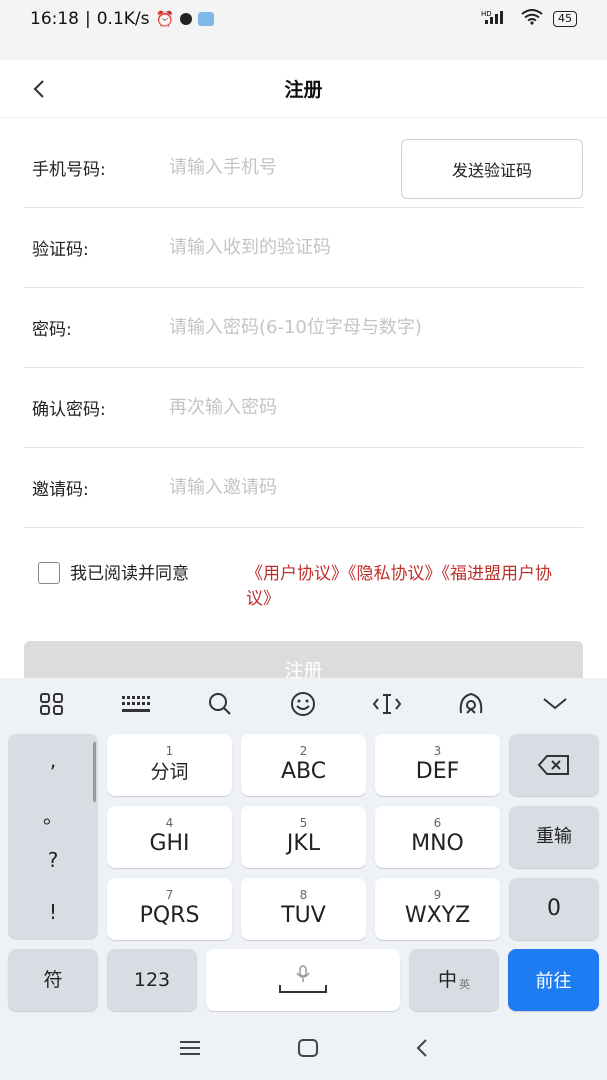  Describe the element at coordinates (186, 19) in the screenshot. I see `notification-icon` at that location.